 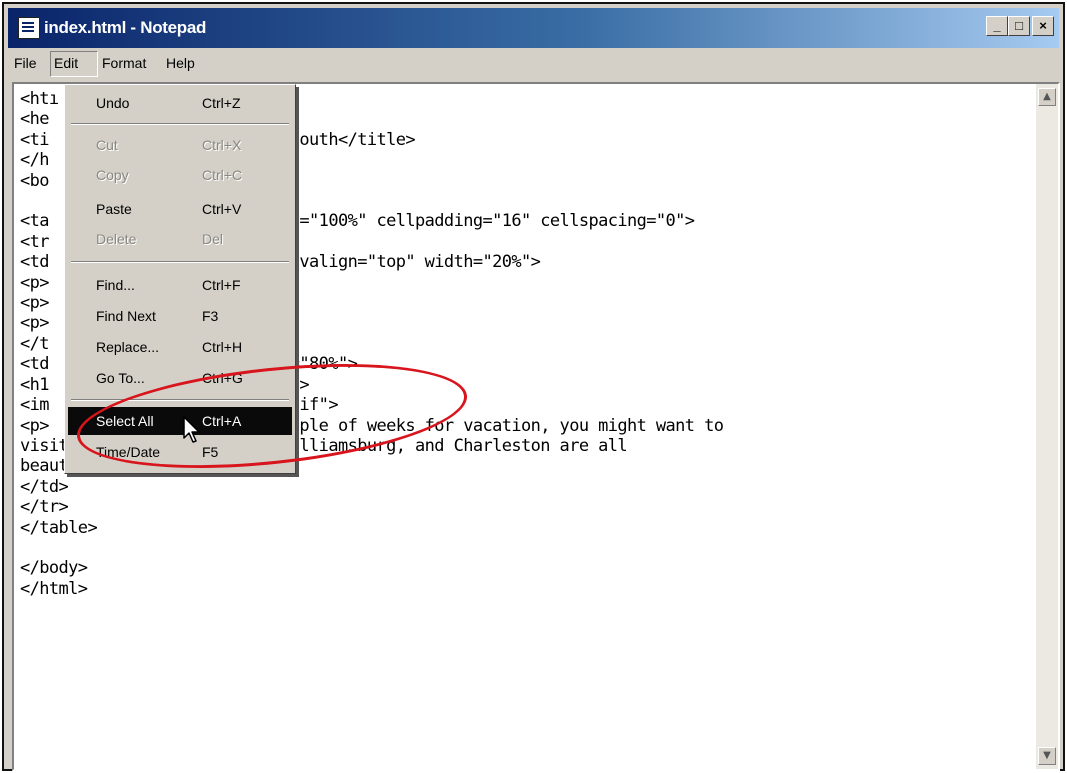 I want to click on menu-item-label: Copy, so click(x=112, y=175).